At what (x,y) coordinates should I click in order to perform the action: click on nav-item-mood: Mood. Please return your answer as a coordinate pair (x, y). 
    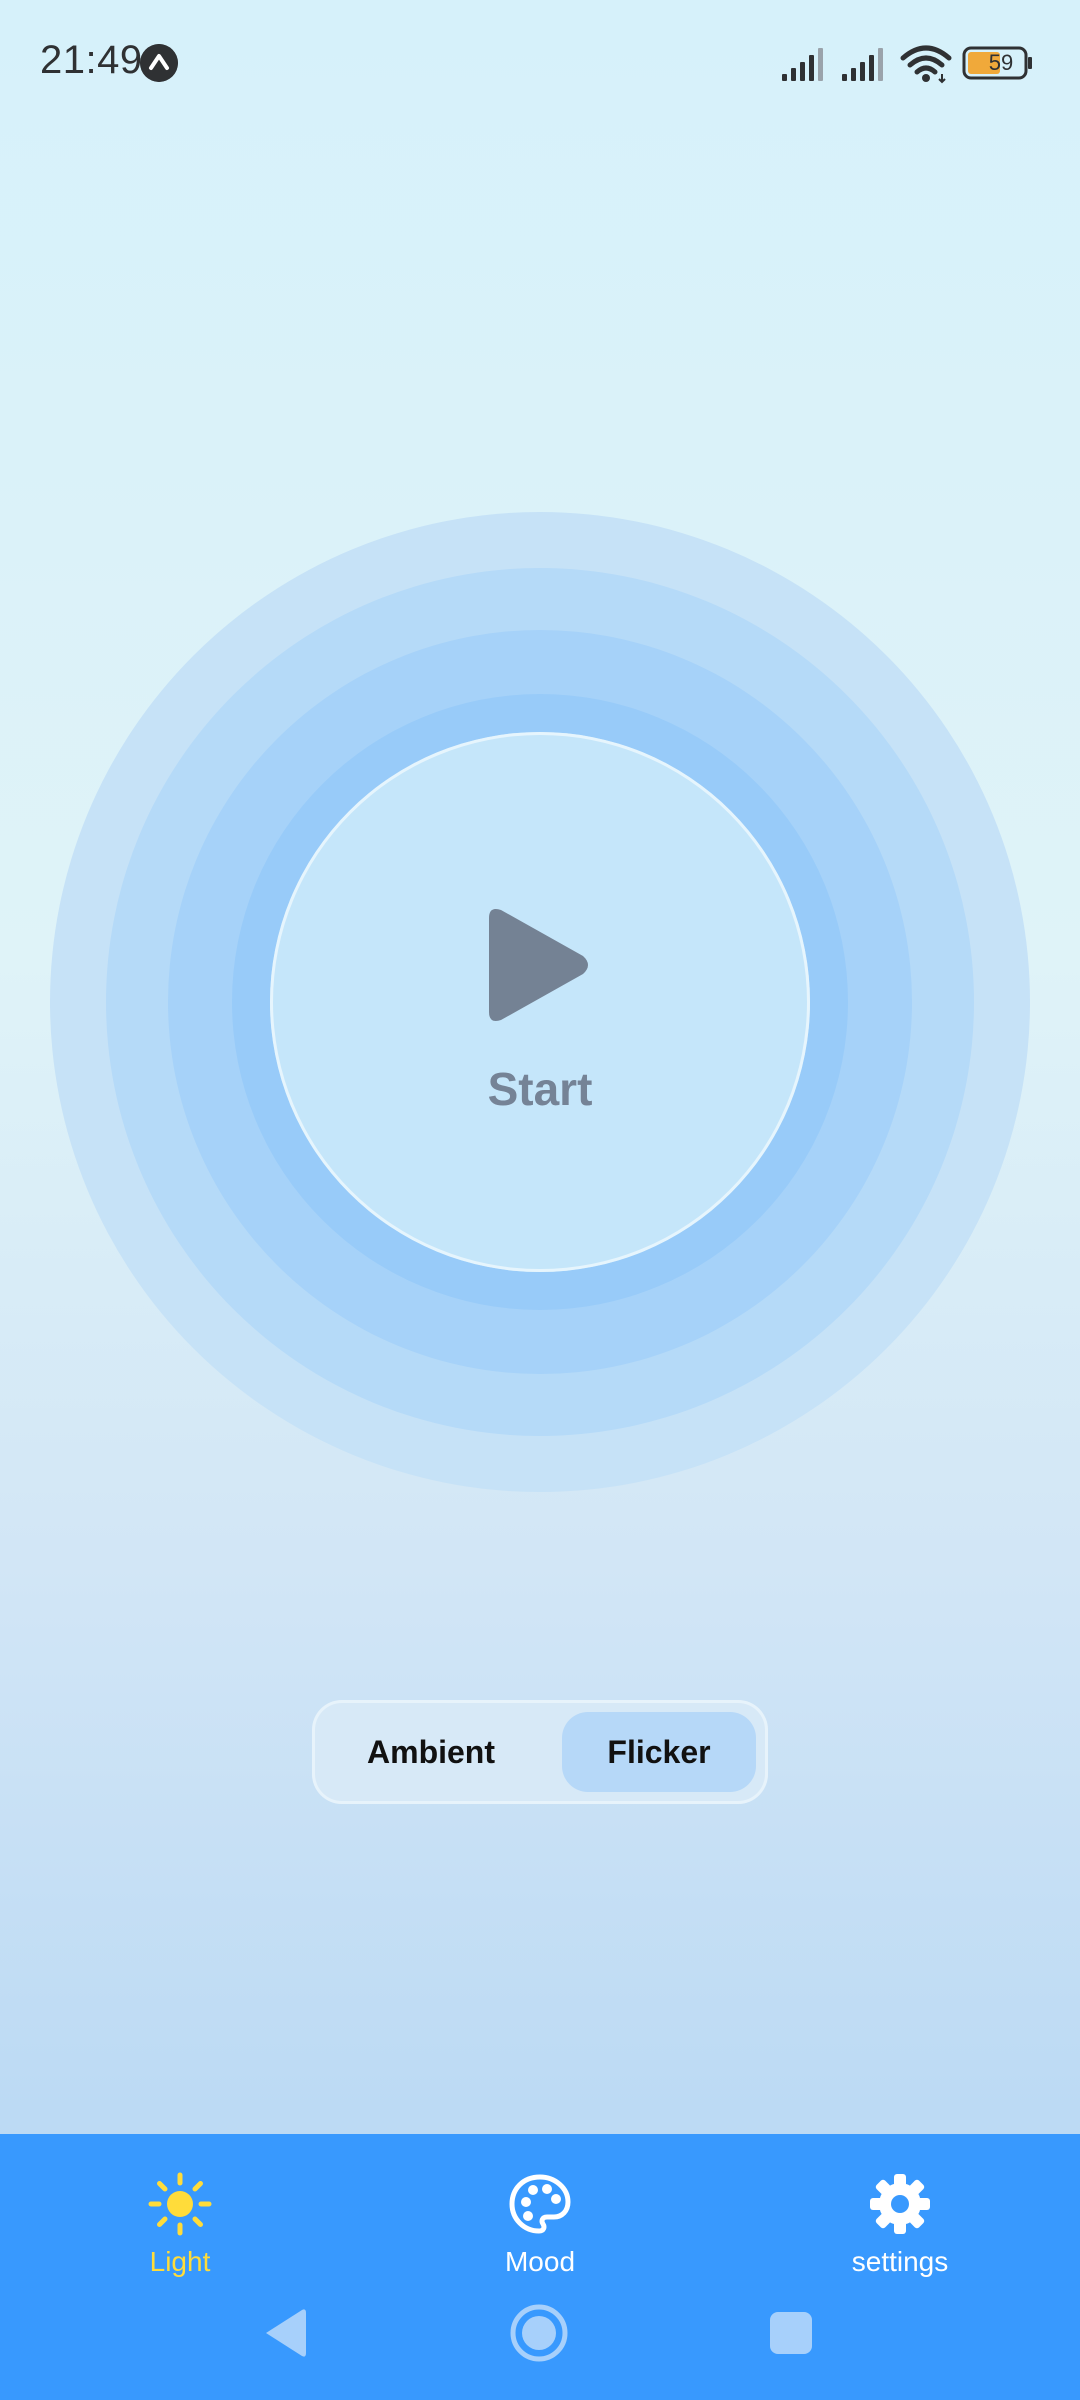
    Looking at the image, I should click on (540, 2224).